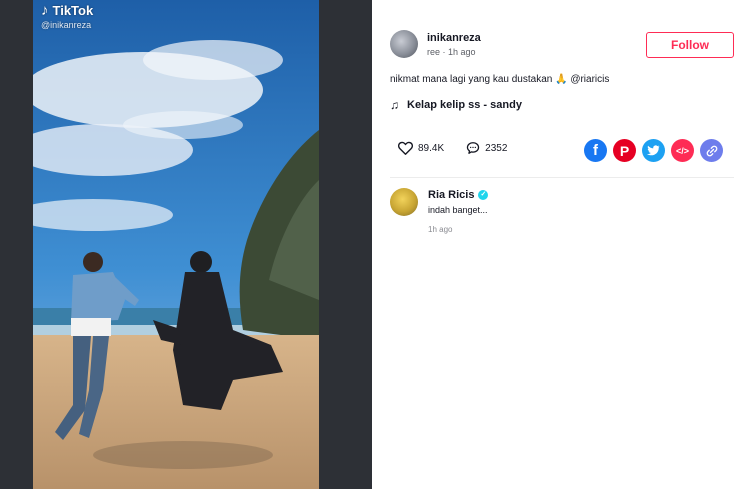 This screenshot has width=745, height=489. What do you see at coordinates (562, 177) in the screenshot?
I see `section-divider` at bounding box center [562, 177].